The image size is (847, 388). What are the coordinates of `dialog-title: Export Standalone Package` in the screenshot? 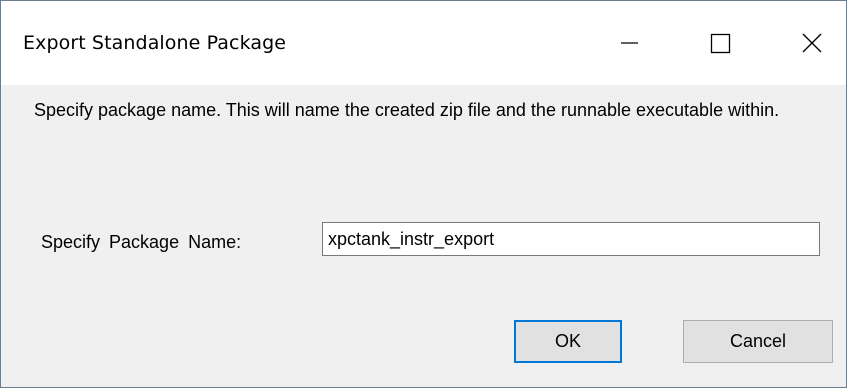 It's located at (155, 43).